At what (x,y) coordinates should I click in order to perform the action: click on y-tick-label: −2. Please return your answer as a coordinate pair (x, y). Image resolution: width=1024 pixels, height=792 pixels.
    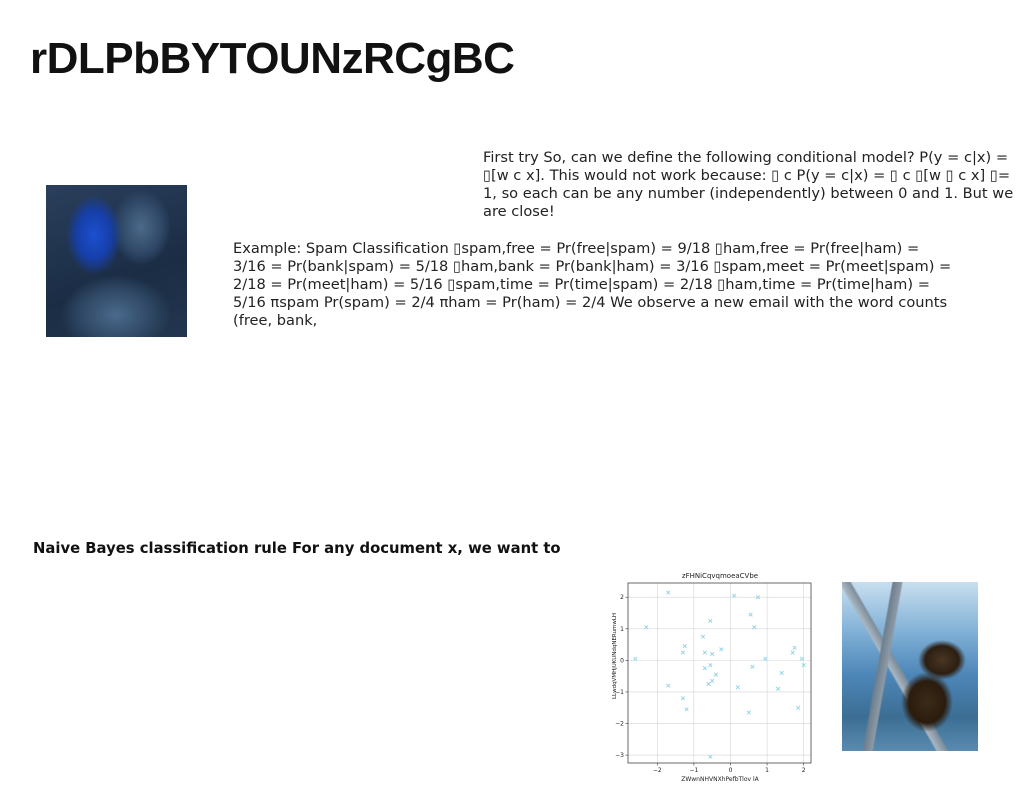
    Looking at the image, I should click on (619, 724).